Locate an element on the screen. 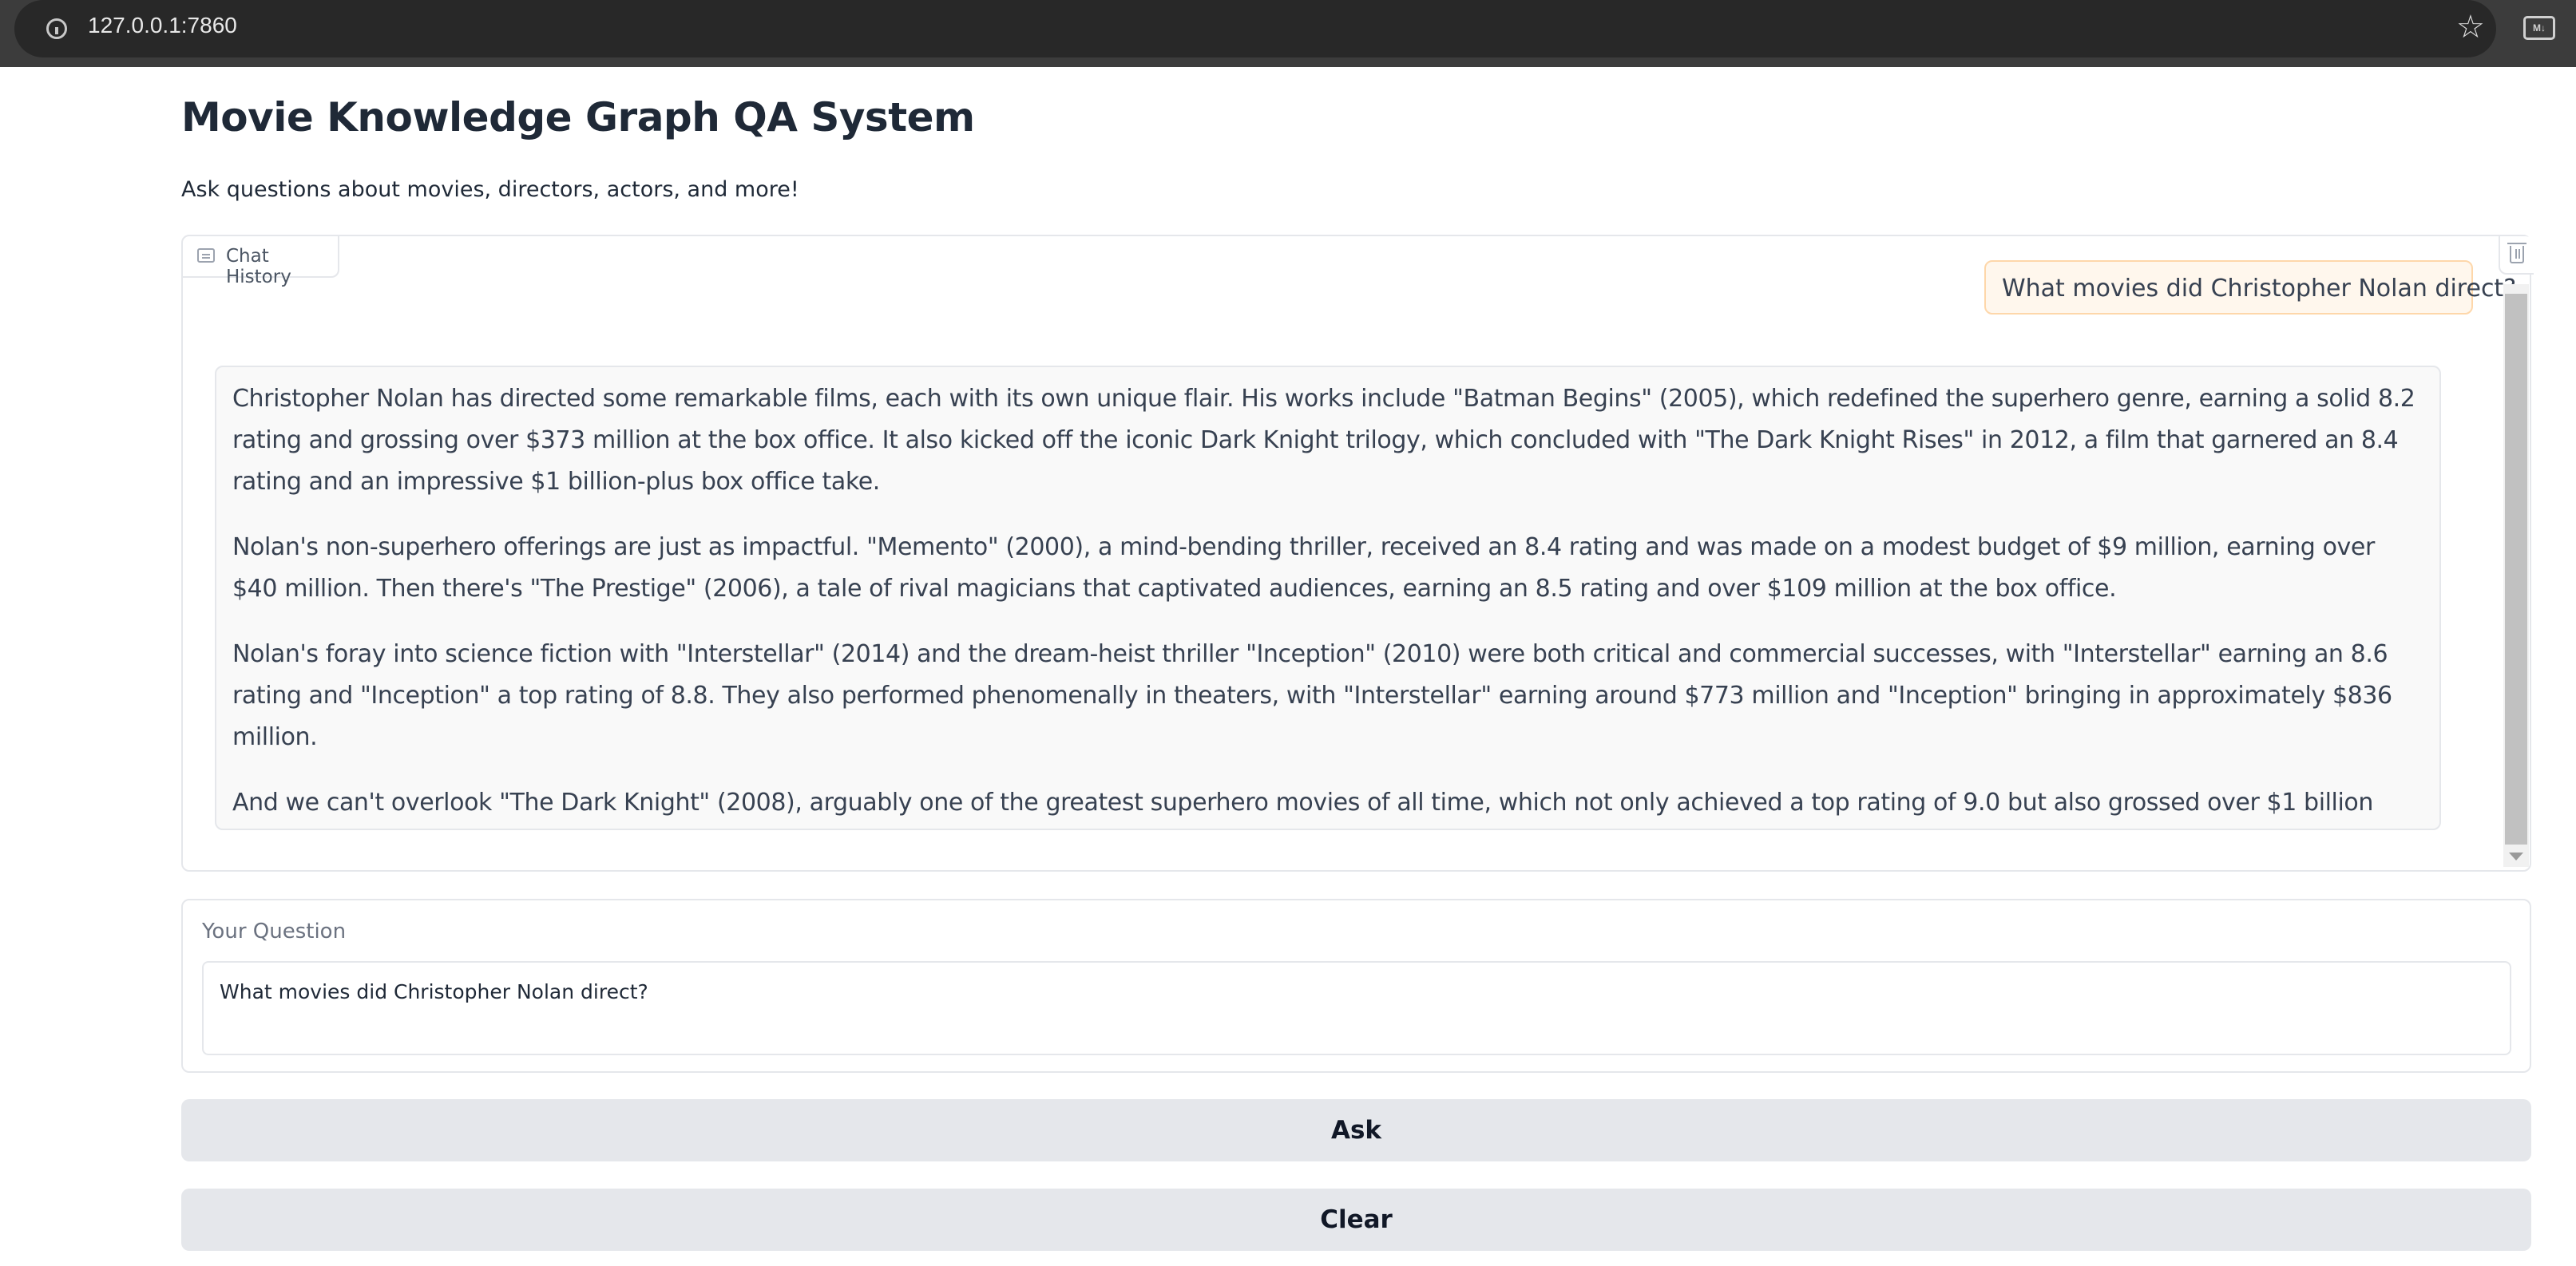 This screenshot has height=1266, width=2576. address-bar: 127.0.0.1:7860 ☆ is located at coordinates (1255, 28).